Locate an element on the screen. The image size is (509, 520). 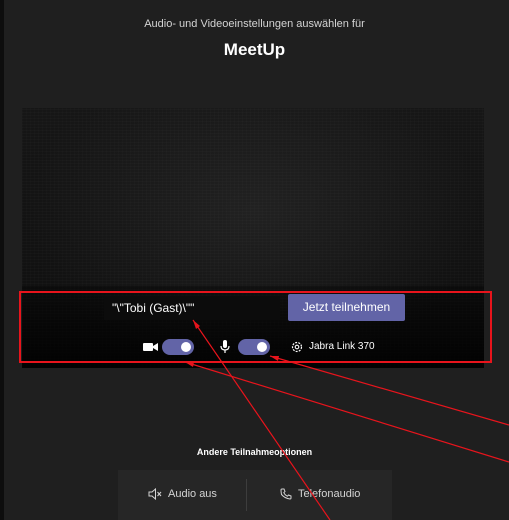
window-edge is located at coordinates (2, 260).